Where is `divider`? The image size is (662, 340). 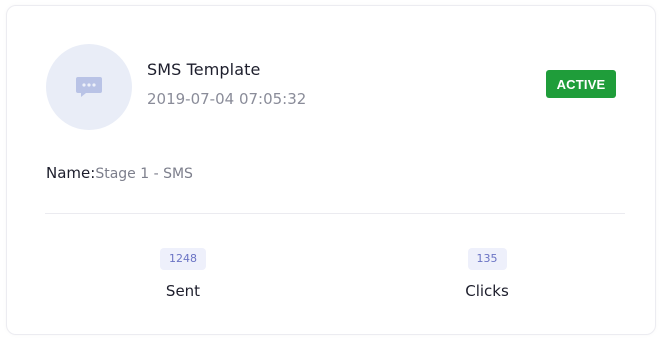
divider is located at coordinates (335, 213).